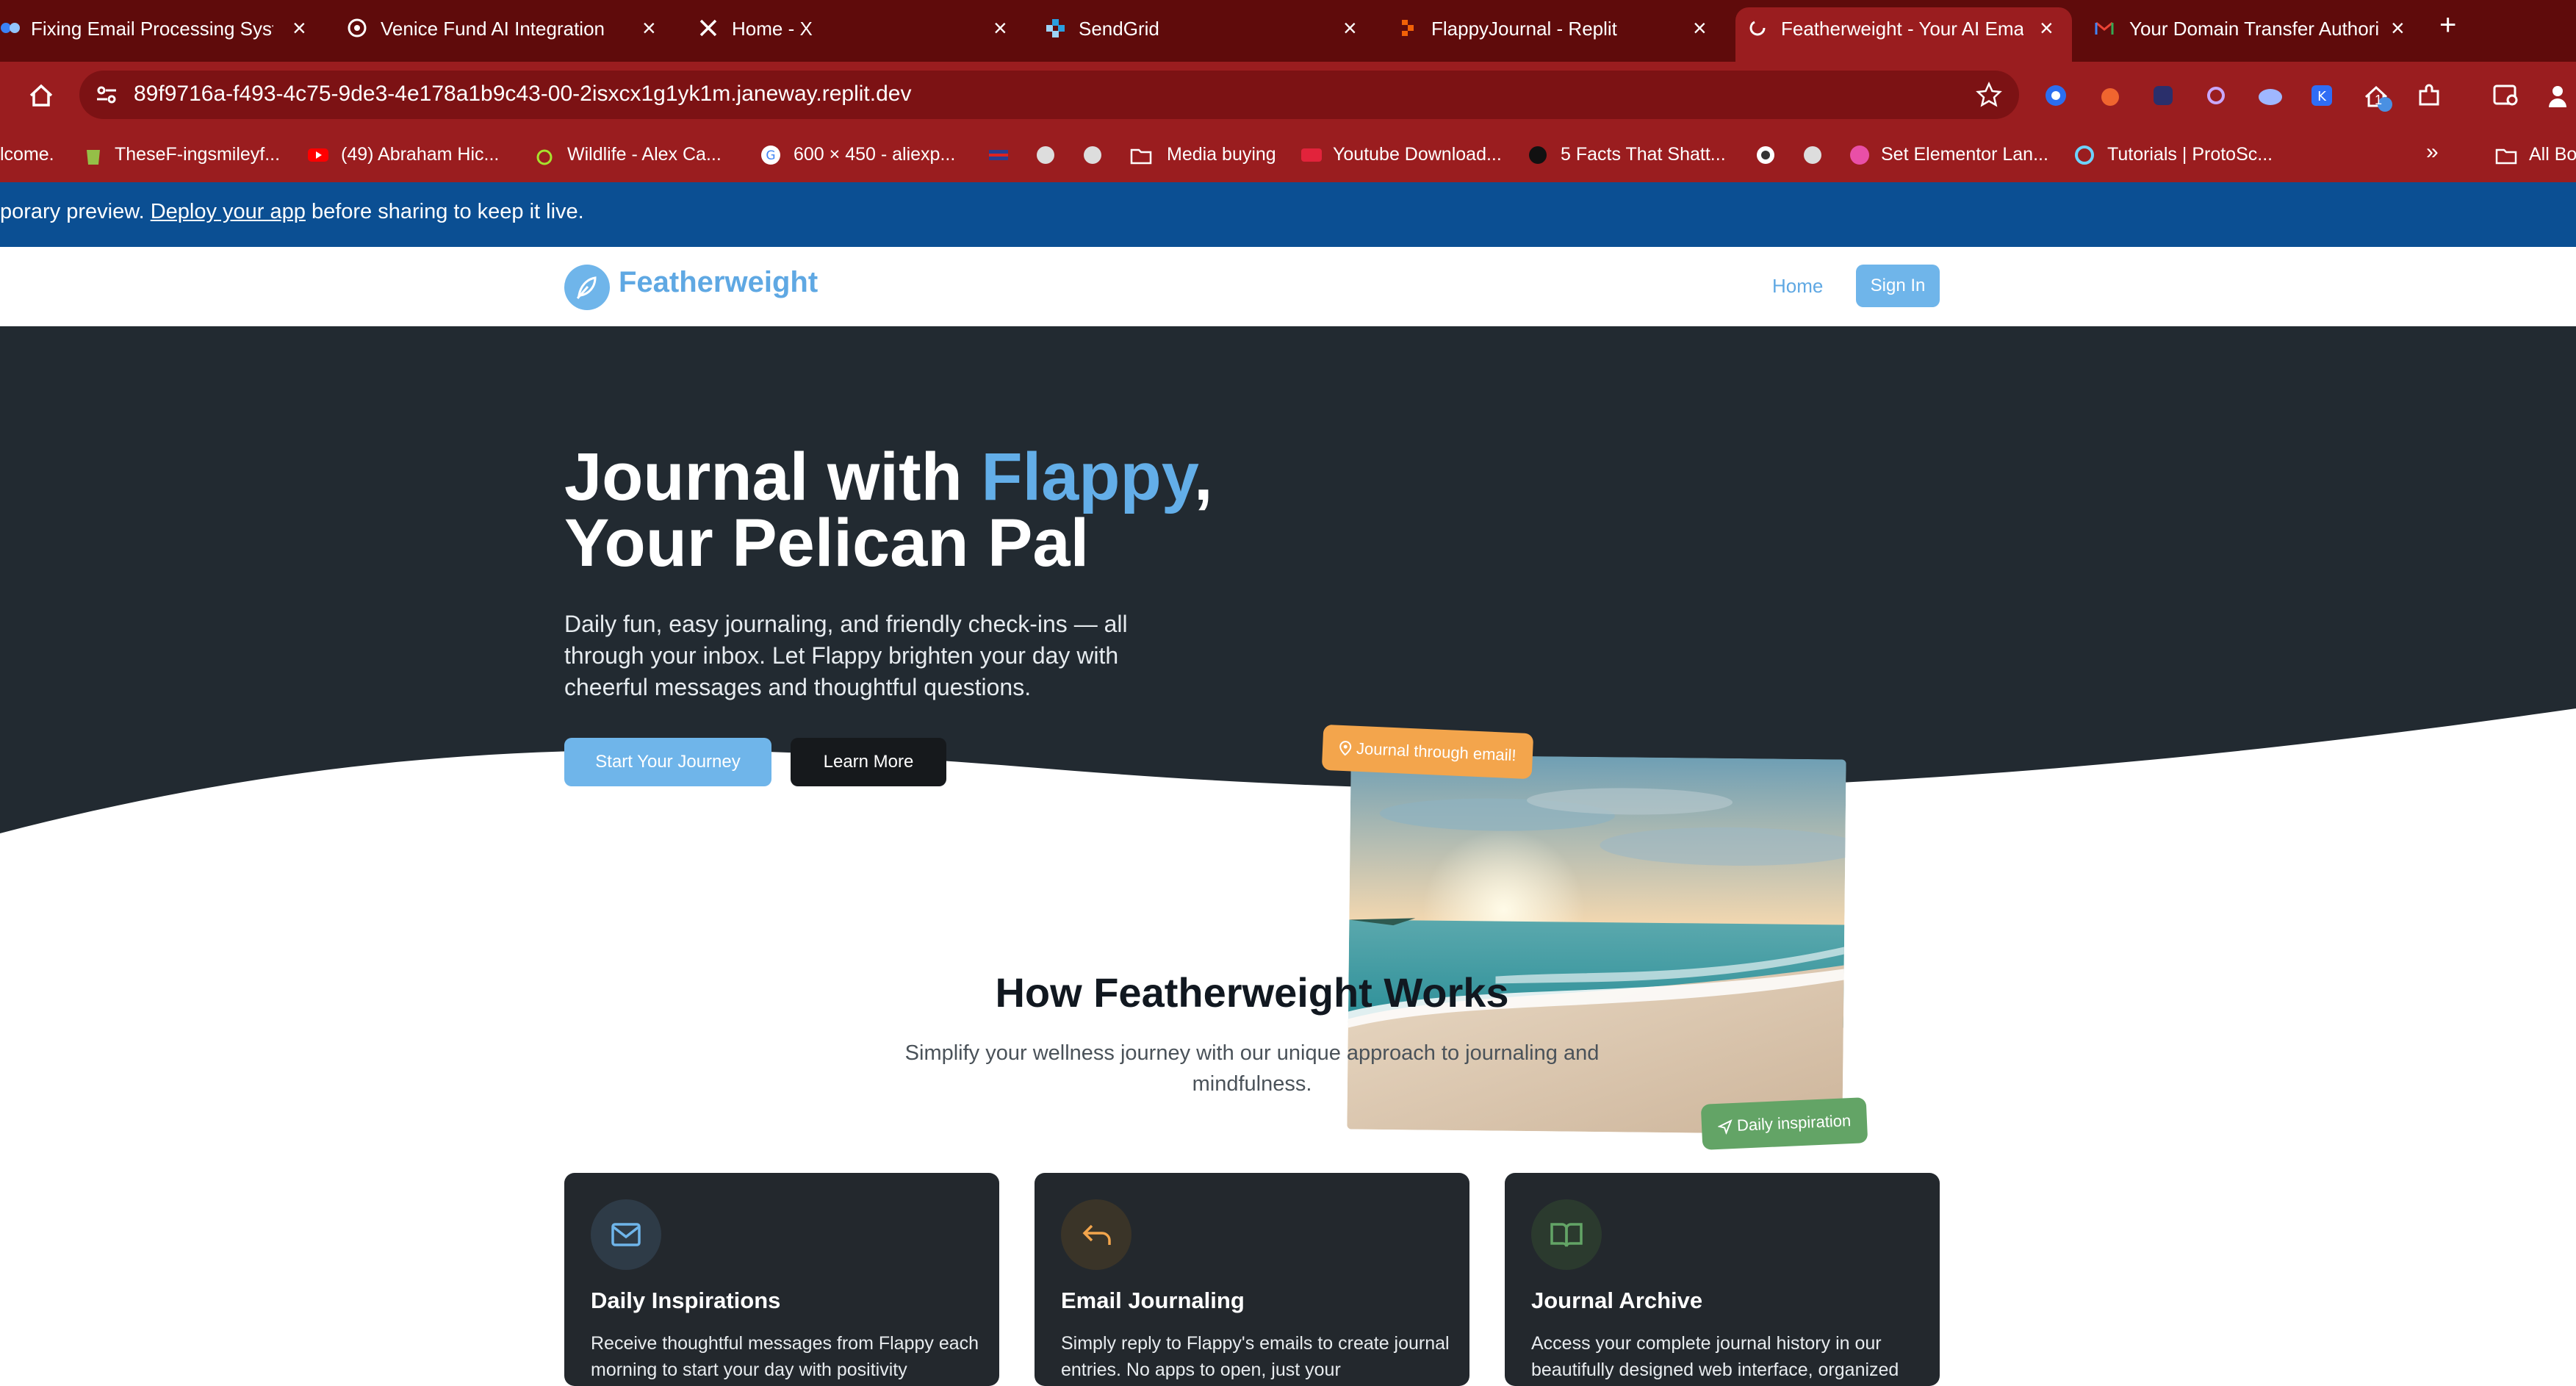  I want to click on card-title: Daily Inspirations, so click(686, 1301).